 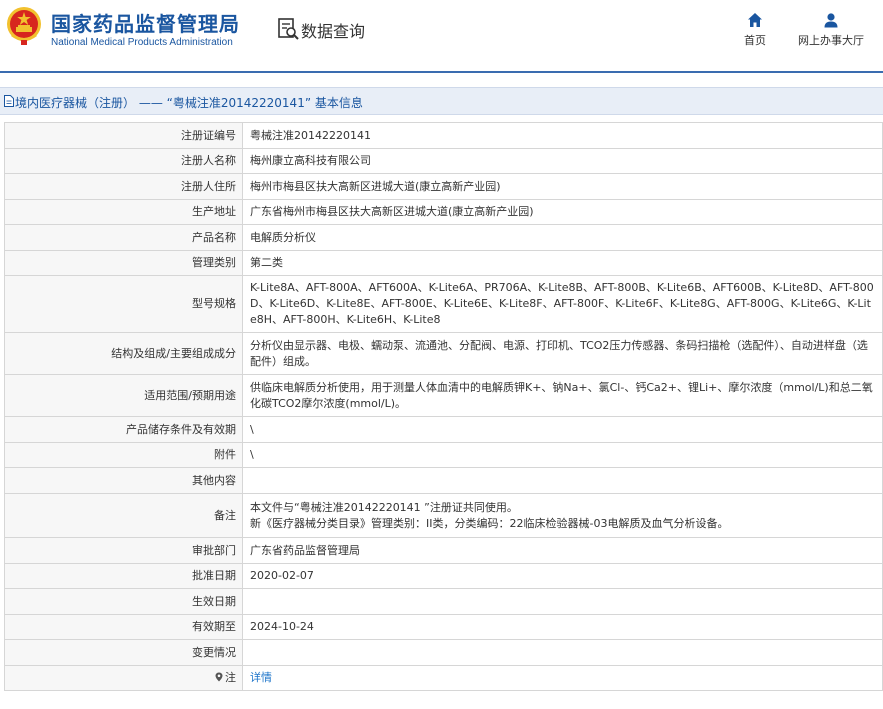 I want to click on table-row: 生效日期, so click(x=443, y=601).